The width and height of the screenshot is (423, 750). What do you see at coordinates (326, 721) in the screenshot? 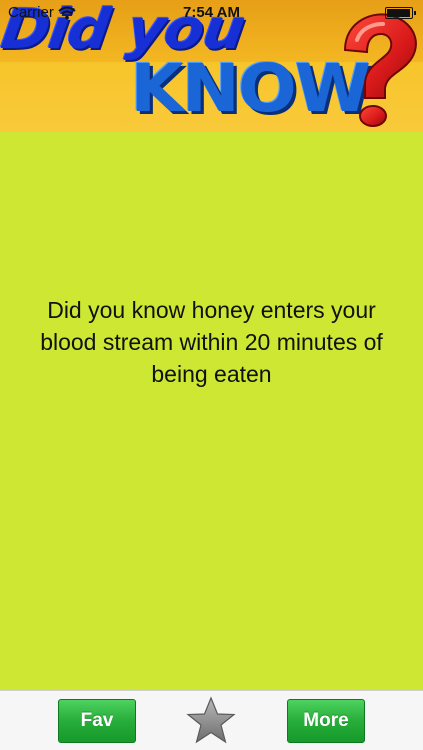
I see `more-button: More` at bounding box center [326, 721].